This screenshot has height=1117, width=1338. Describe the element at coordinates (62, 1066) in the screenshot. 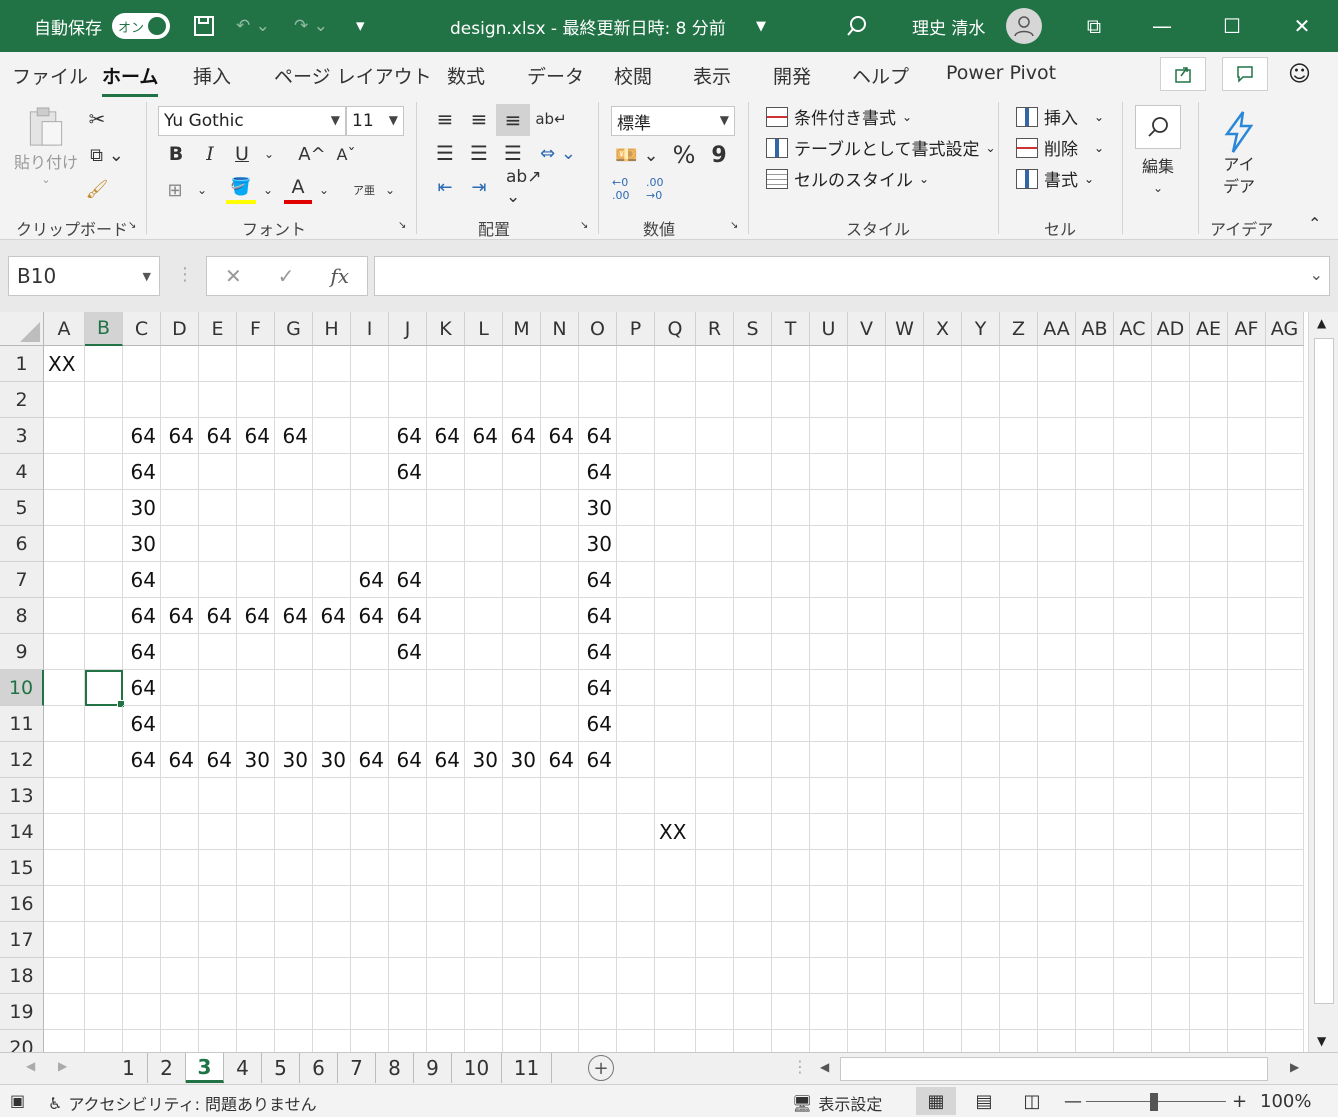

I see `next-sheet-icon: ▶` at that location.